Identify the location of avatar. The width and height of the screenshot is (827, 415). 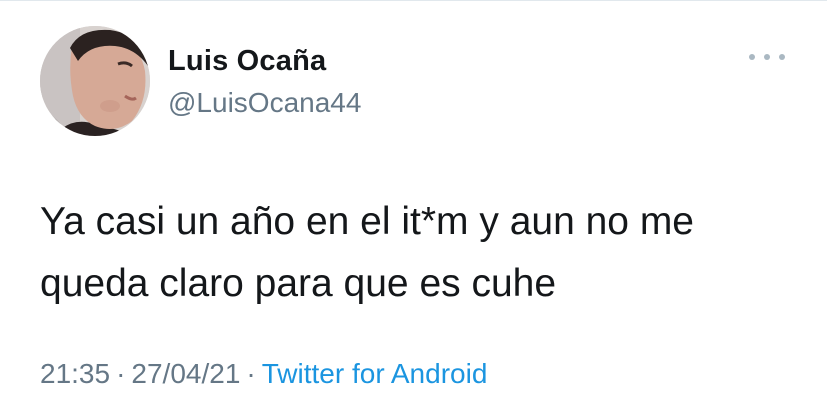
(95, 81).